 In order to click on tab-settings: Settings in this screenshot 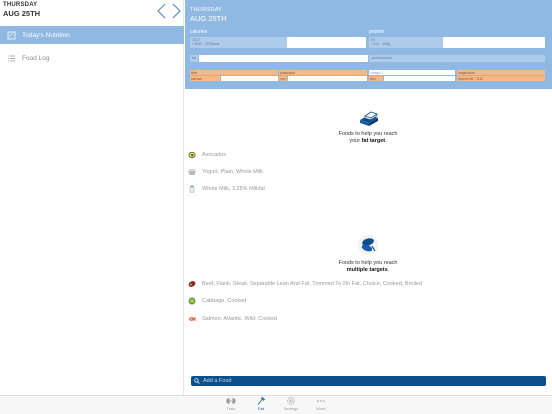, I will do `click(291, 405)`.